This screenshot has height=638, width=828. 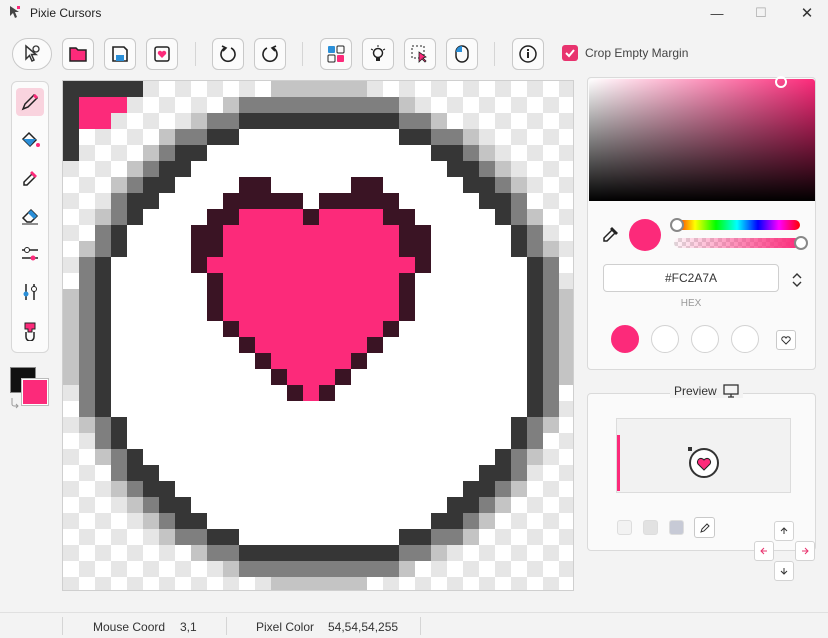 I want to click on close-button: ✕, so click(x=806, y=13).